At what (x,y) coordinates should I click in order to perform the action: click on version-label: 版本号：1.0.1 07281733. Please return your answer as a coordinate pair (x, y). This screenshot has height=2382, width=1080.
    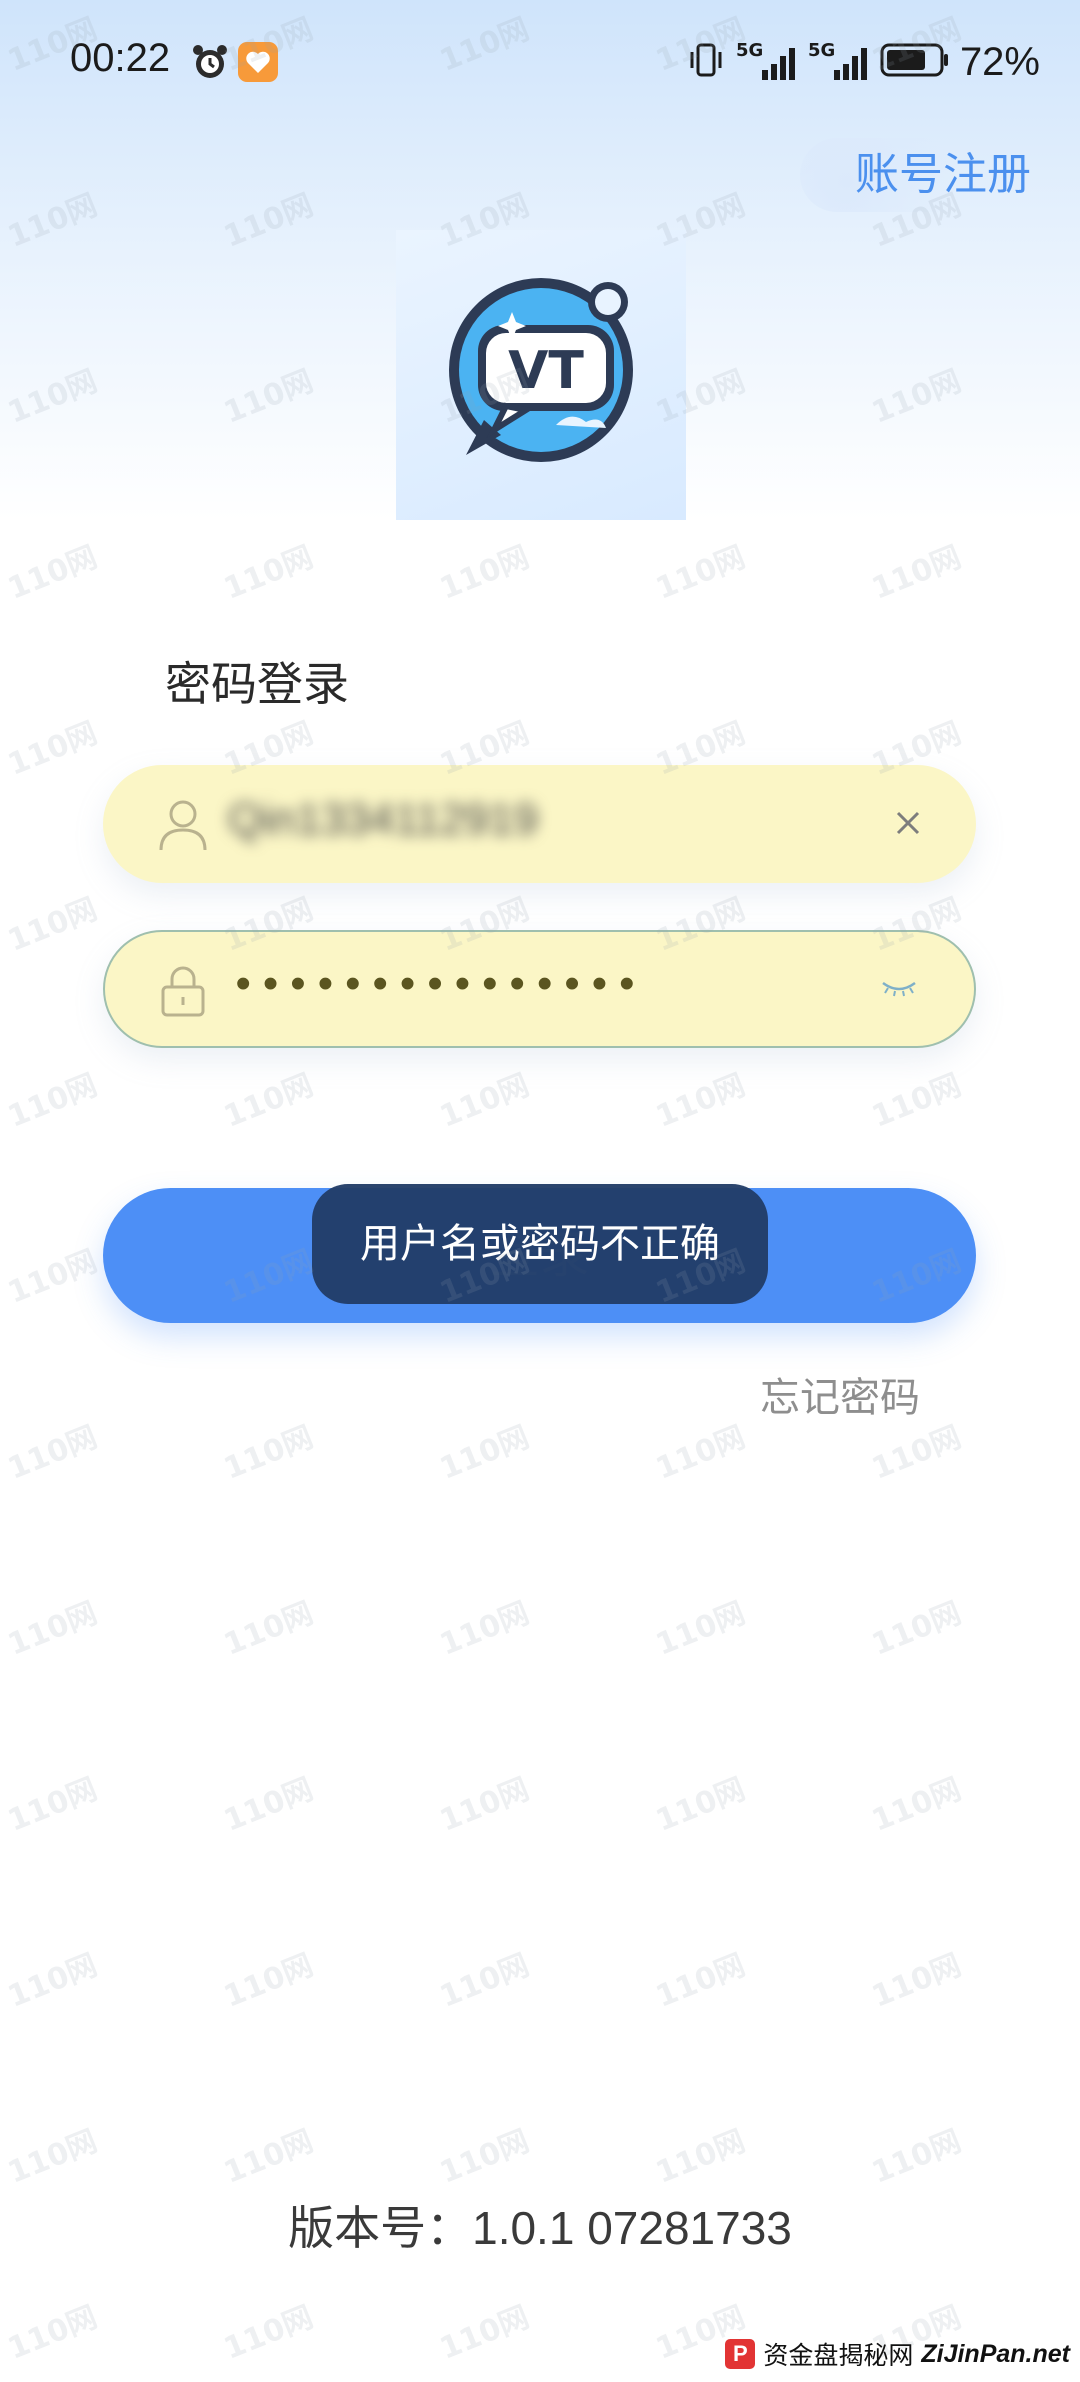
    Looking at the image, I should click on (540, 2228).